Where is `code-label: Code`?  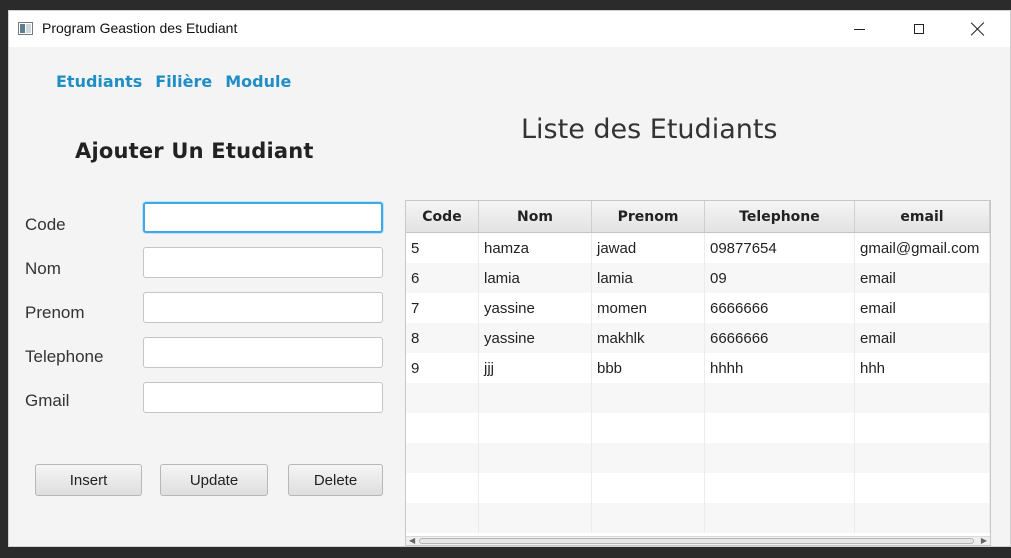 code-label: Code is located at coordinates (45, 224).